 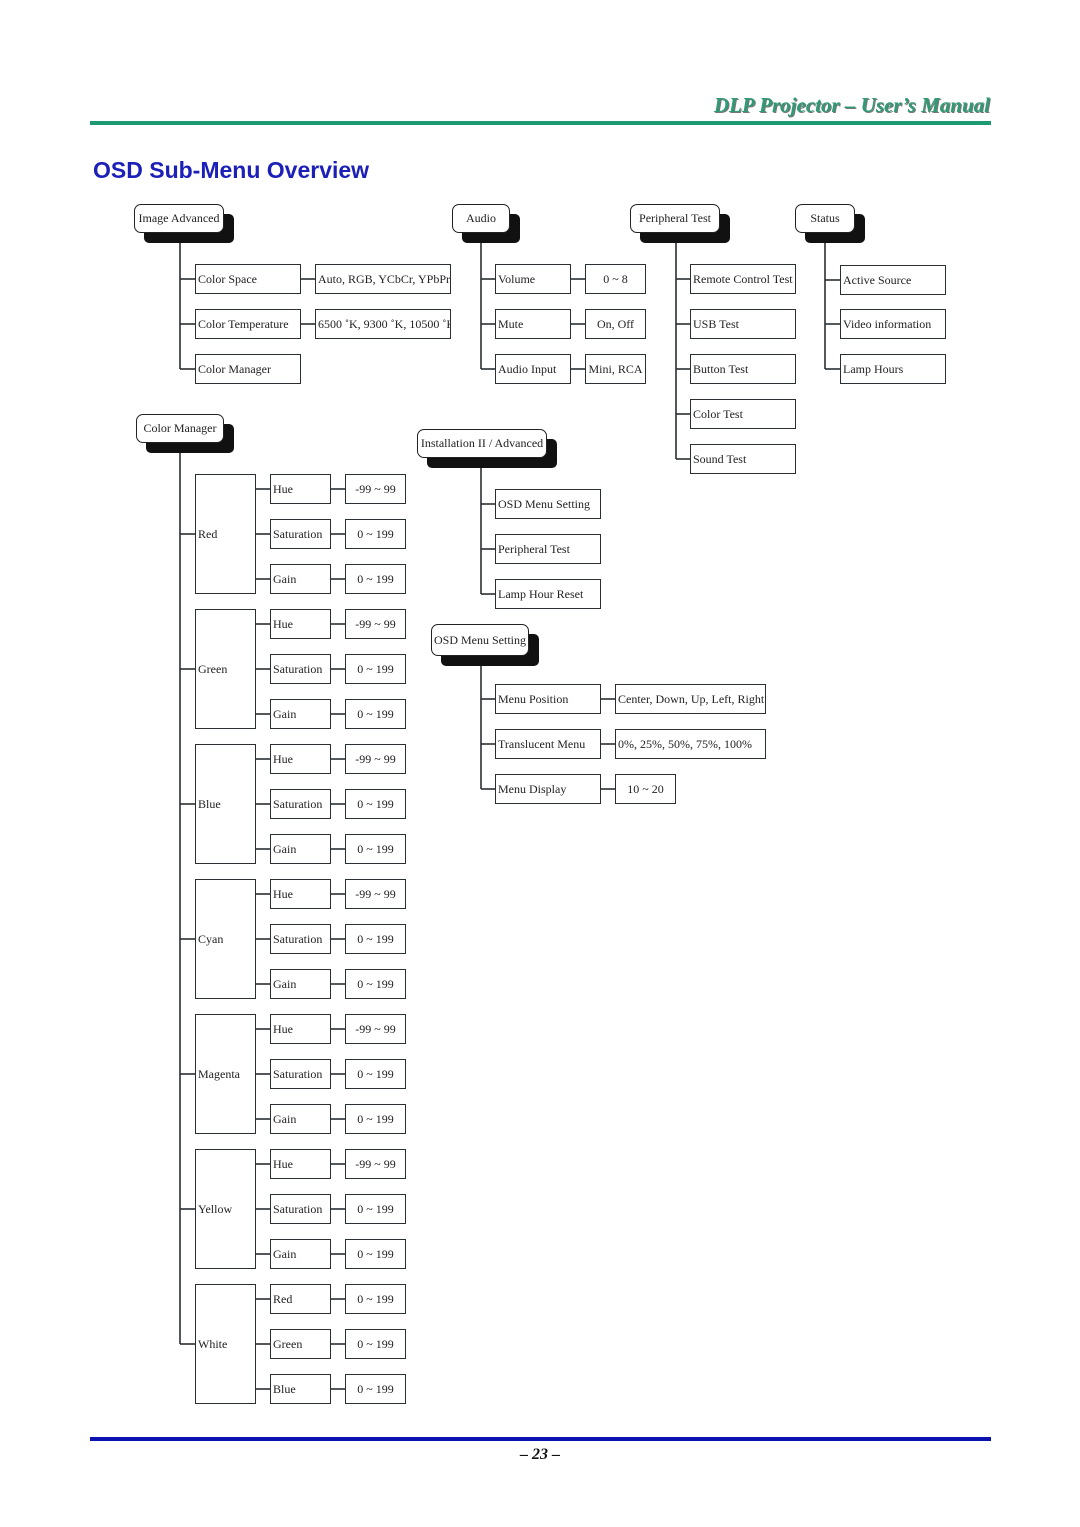 What do you see at coordinates (300, 1254) in the screenshot?
I see `color-yellow-gain: Gain` at bounding box center [300, 1254].